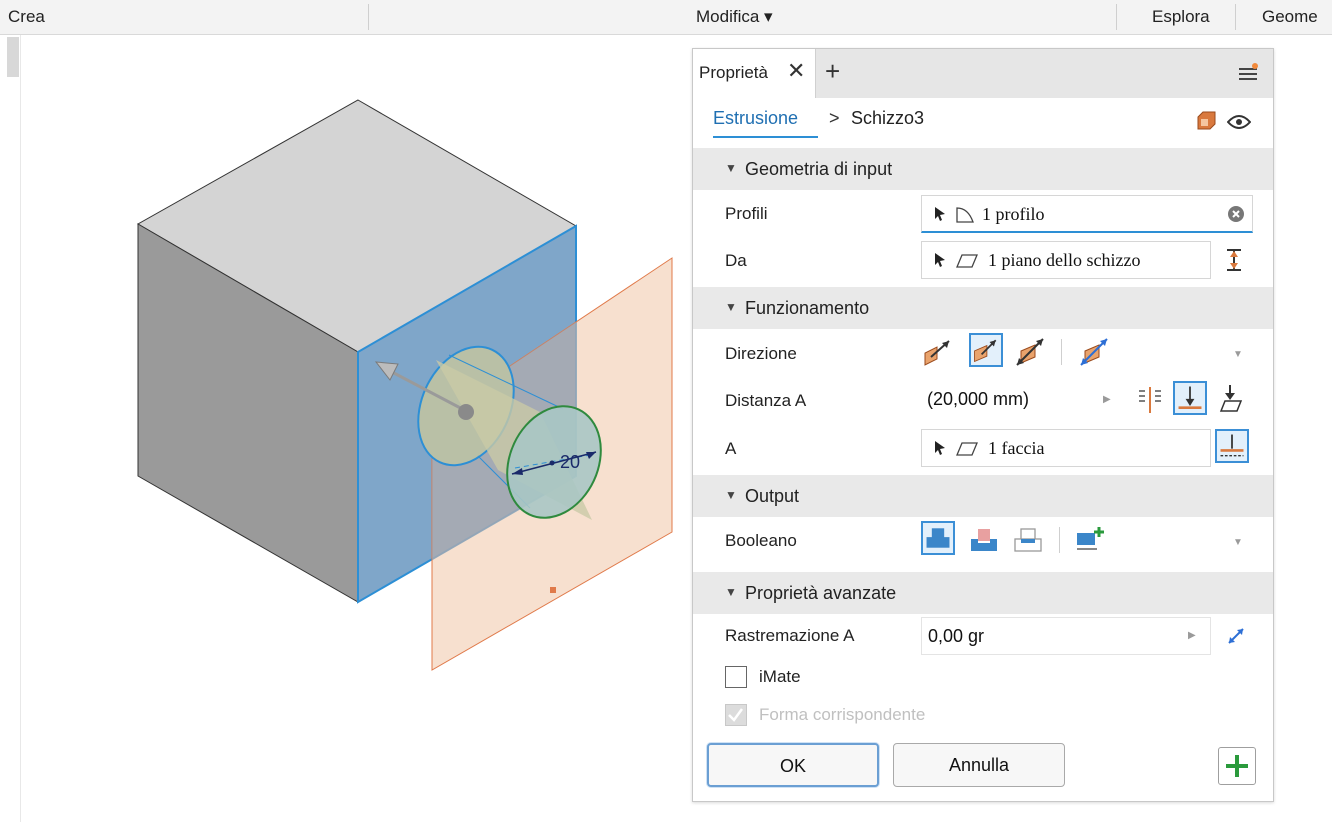  I want to click on section-title: Geometria di input, so click(819, 169).